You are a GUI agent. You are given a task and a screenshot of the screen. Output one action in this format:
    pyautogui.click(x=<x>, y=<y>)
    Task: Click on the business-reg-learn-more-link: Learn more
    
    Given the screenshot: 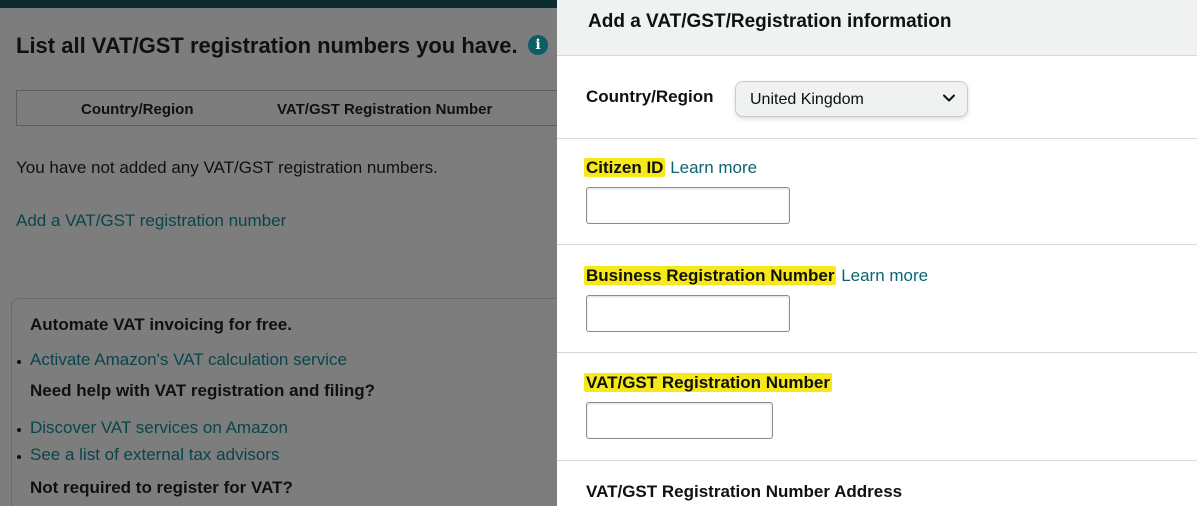 What is the action you would take?
    pyautogui.click(x=884, y=275)
    